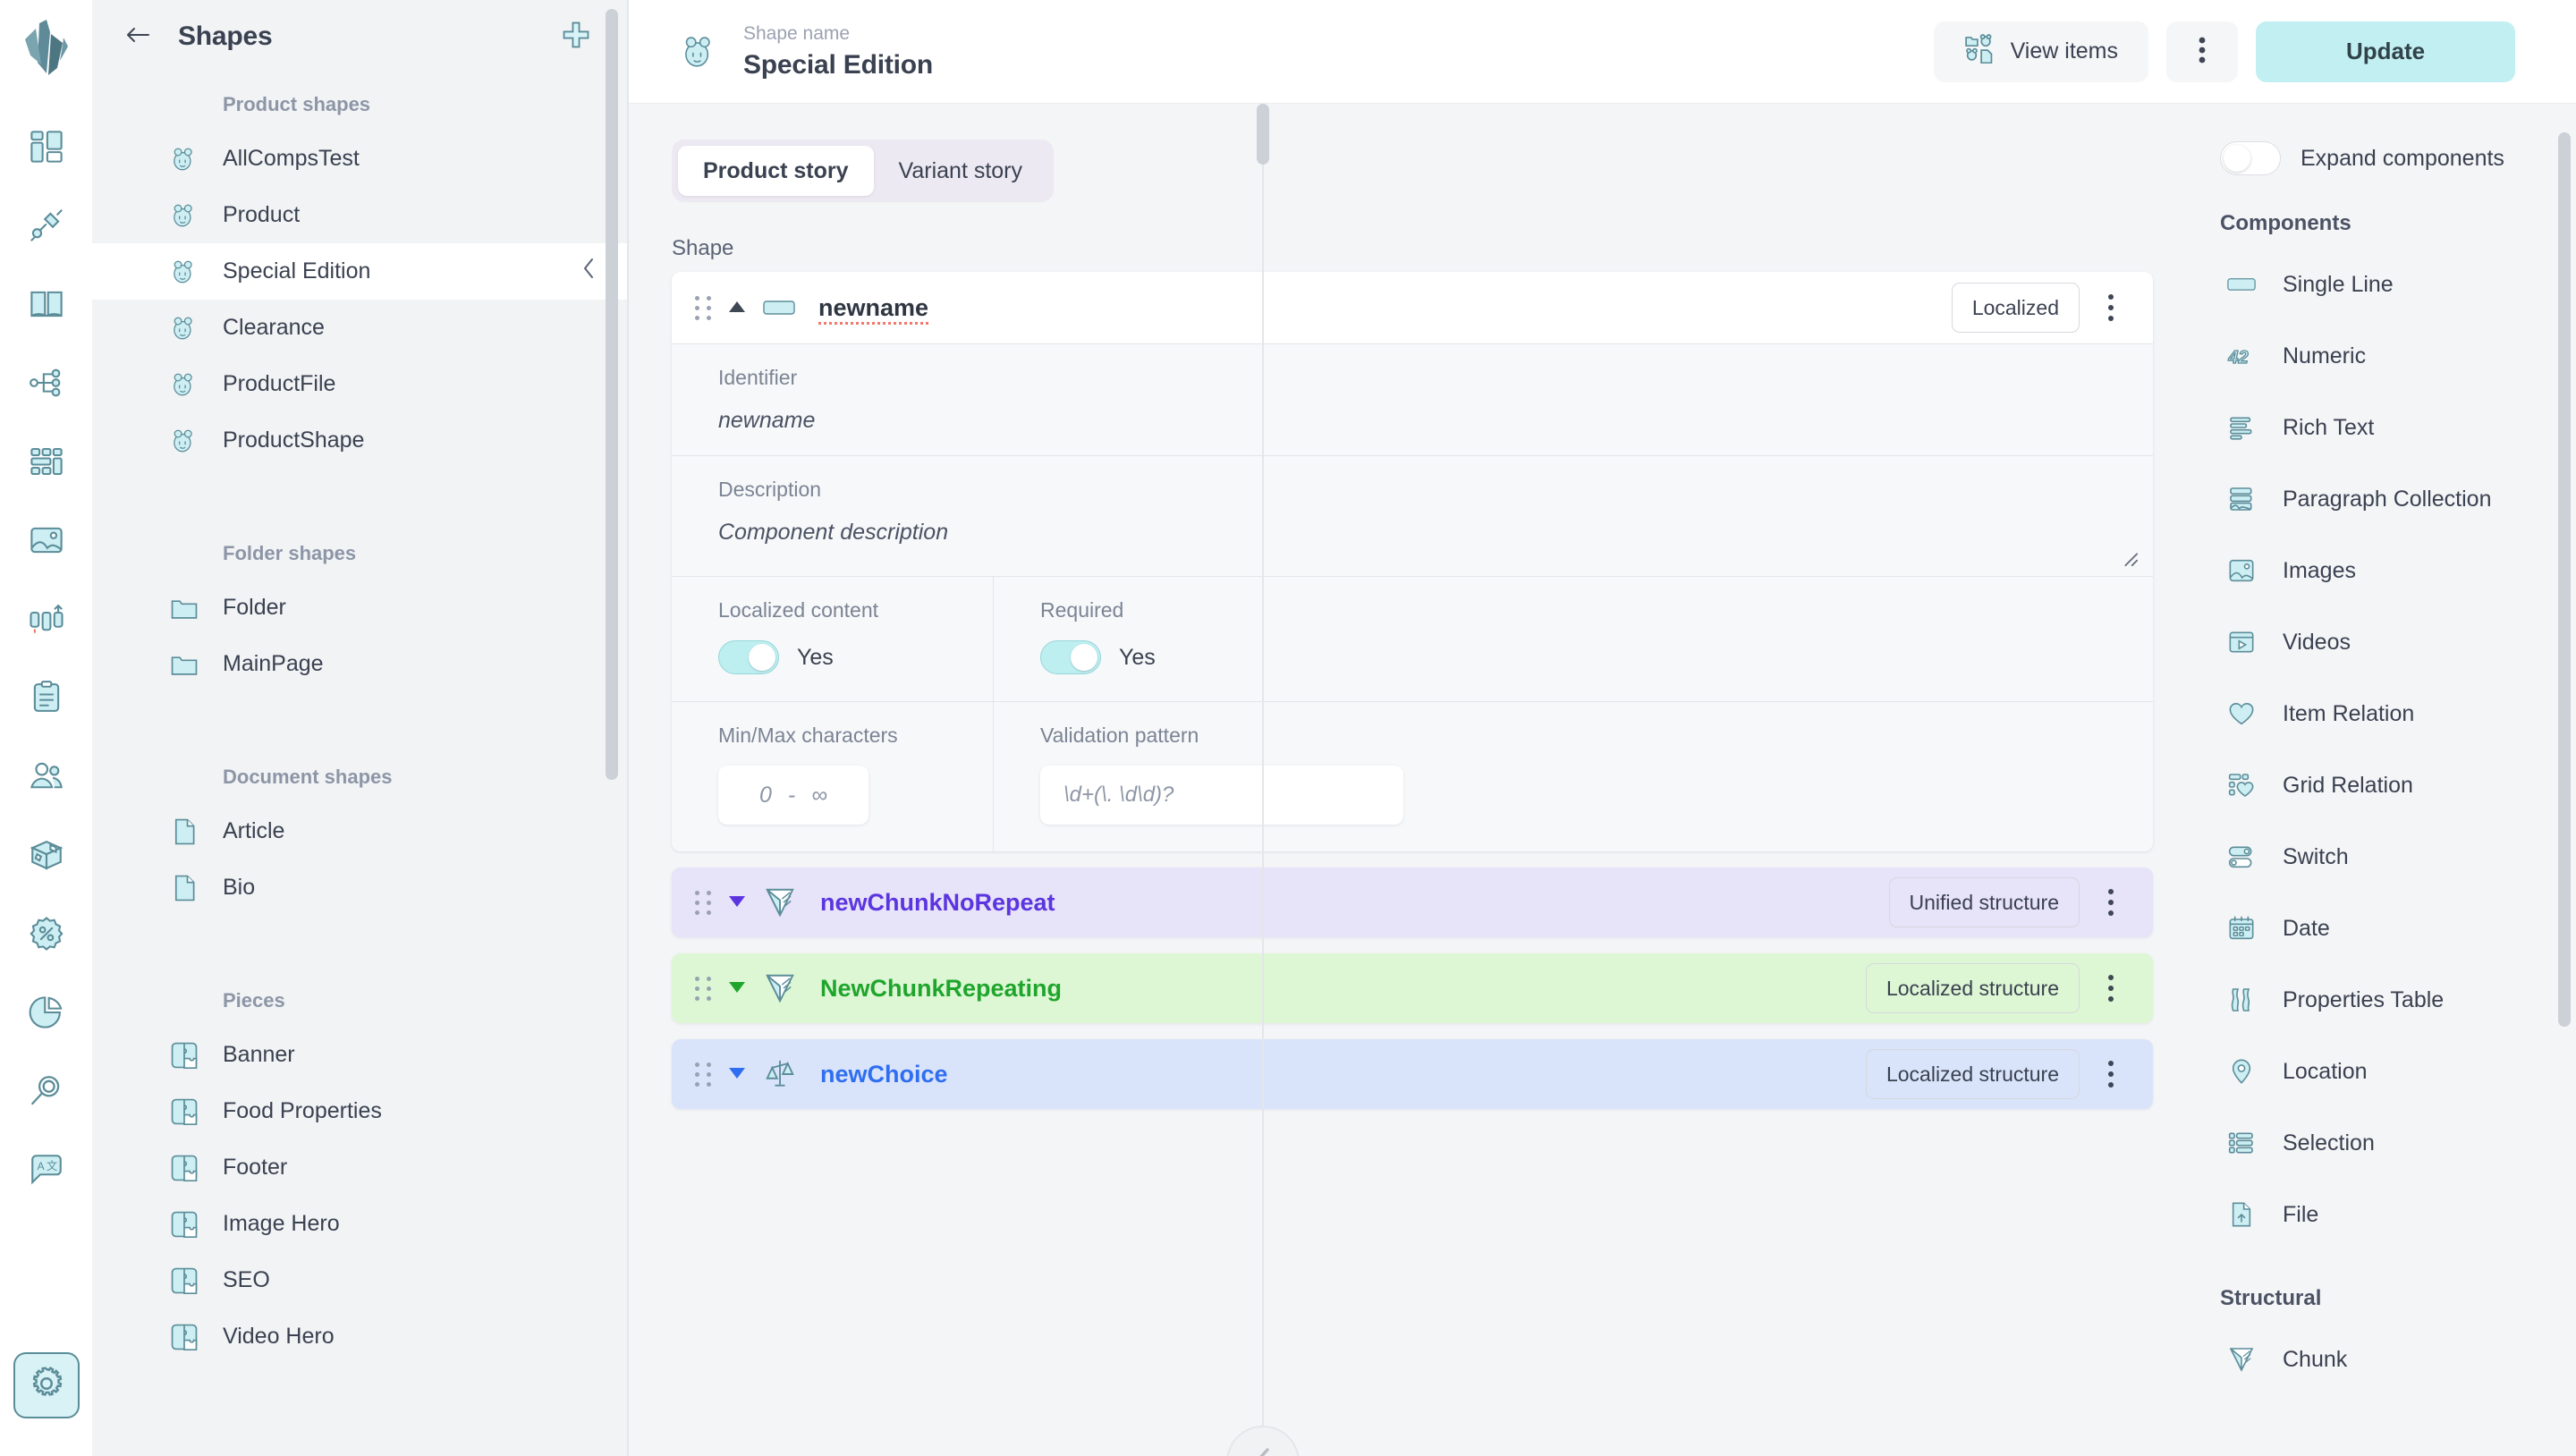 This screenshot has width=2576, height=1456. I want to click on sidebar-item-seo: SEO, so click(360, 1280).